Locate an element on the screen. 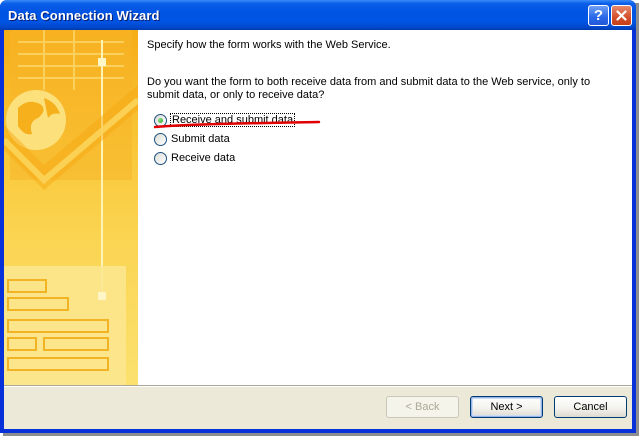 The height and width of the screenshot is (441, 644). window-title: Data Connection Wizard is located at coordinates (84, 15).